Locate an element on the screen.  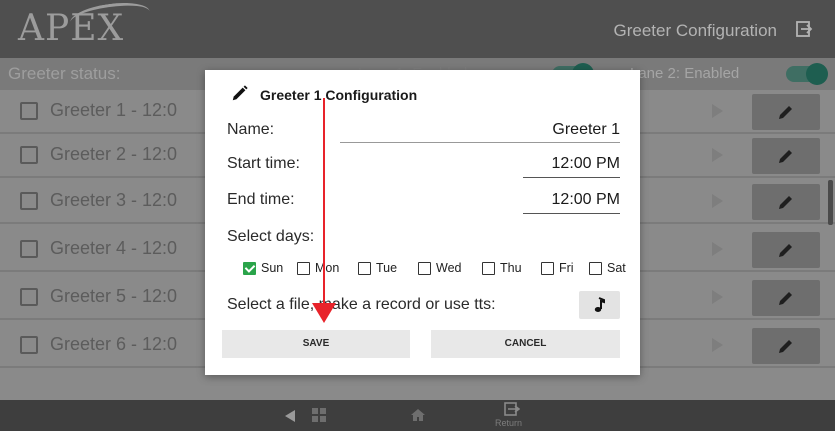
select-audio-button is located at coordinates (599, 305).